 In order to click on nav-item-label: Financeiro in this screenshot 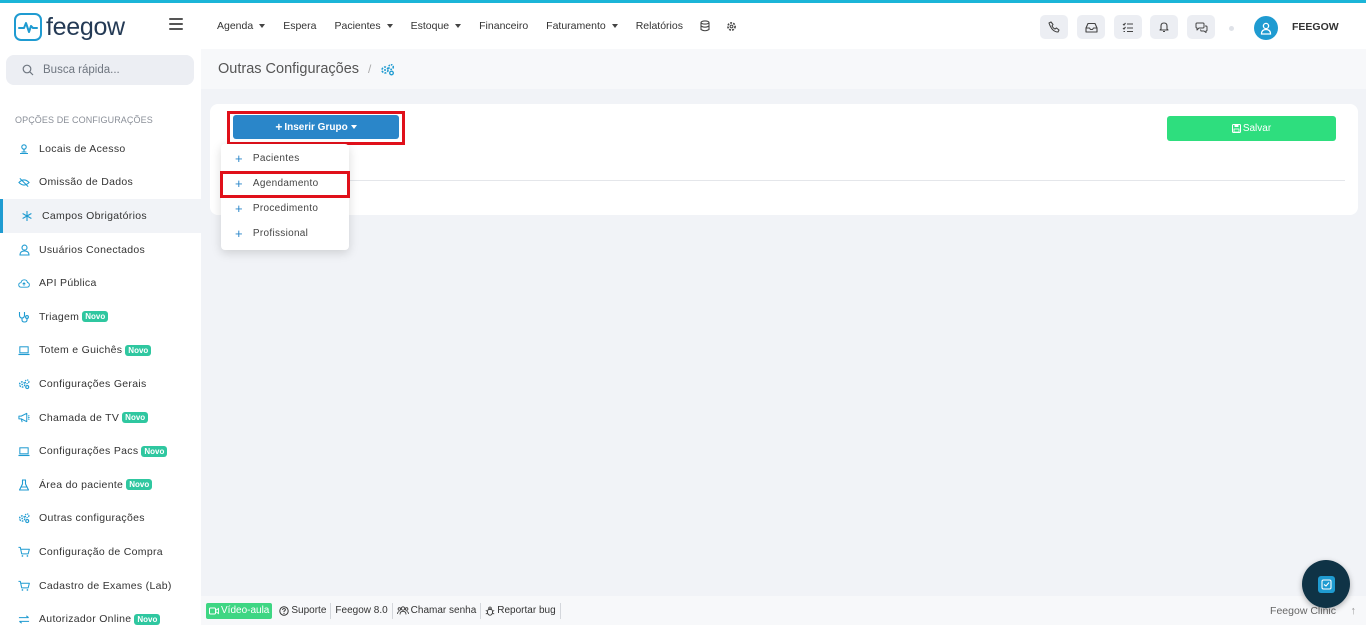, I will do `click(504, 26)`.